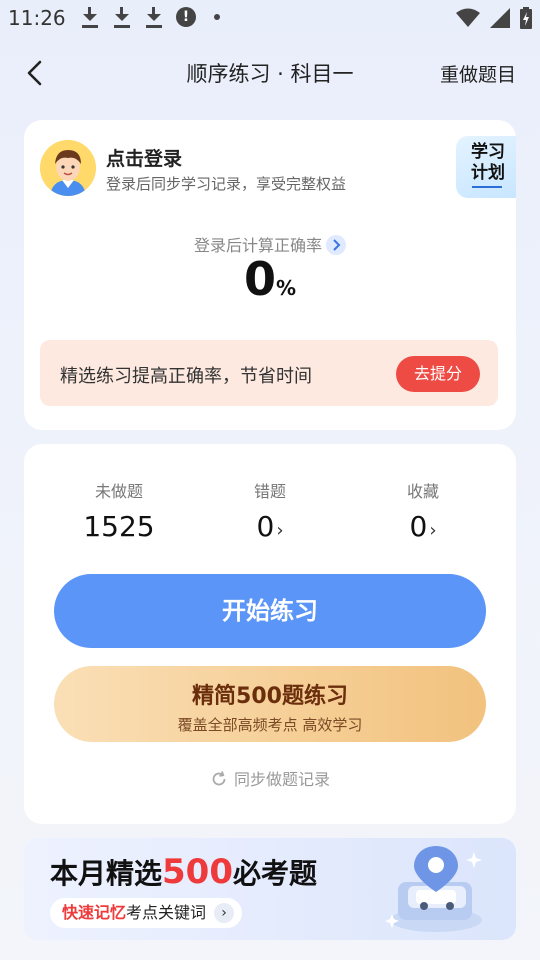 The height and width of the screenshot is (960, 540). Describe the element at coordinates (433, 889) in the screenshot. I see `map-car-illustration` at that location.